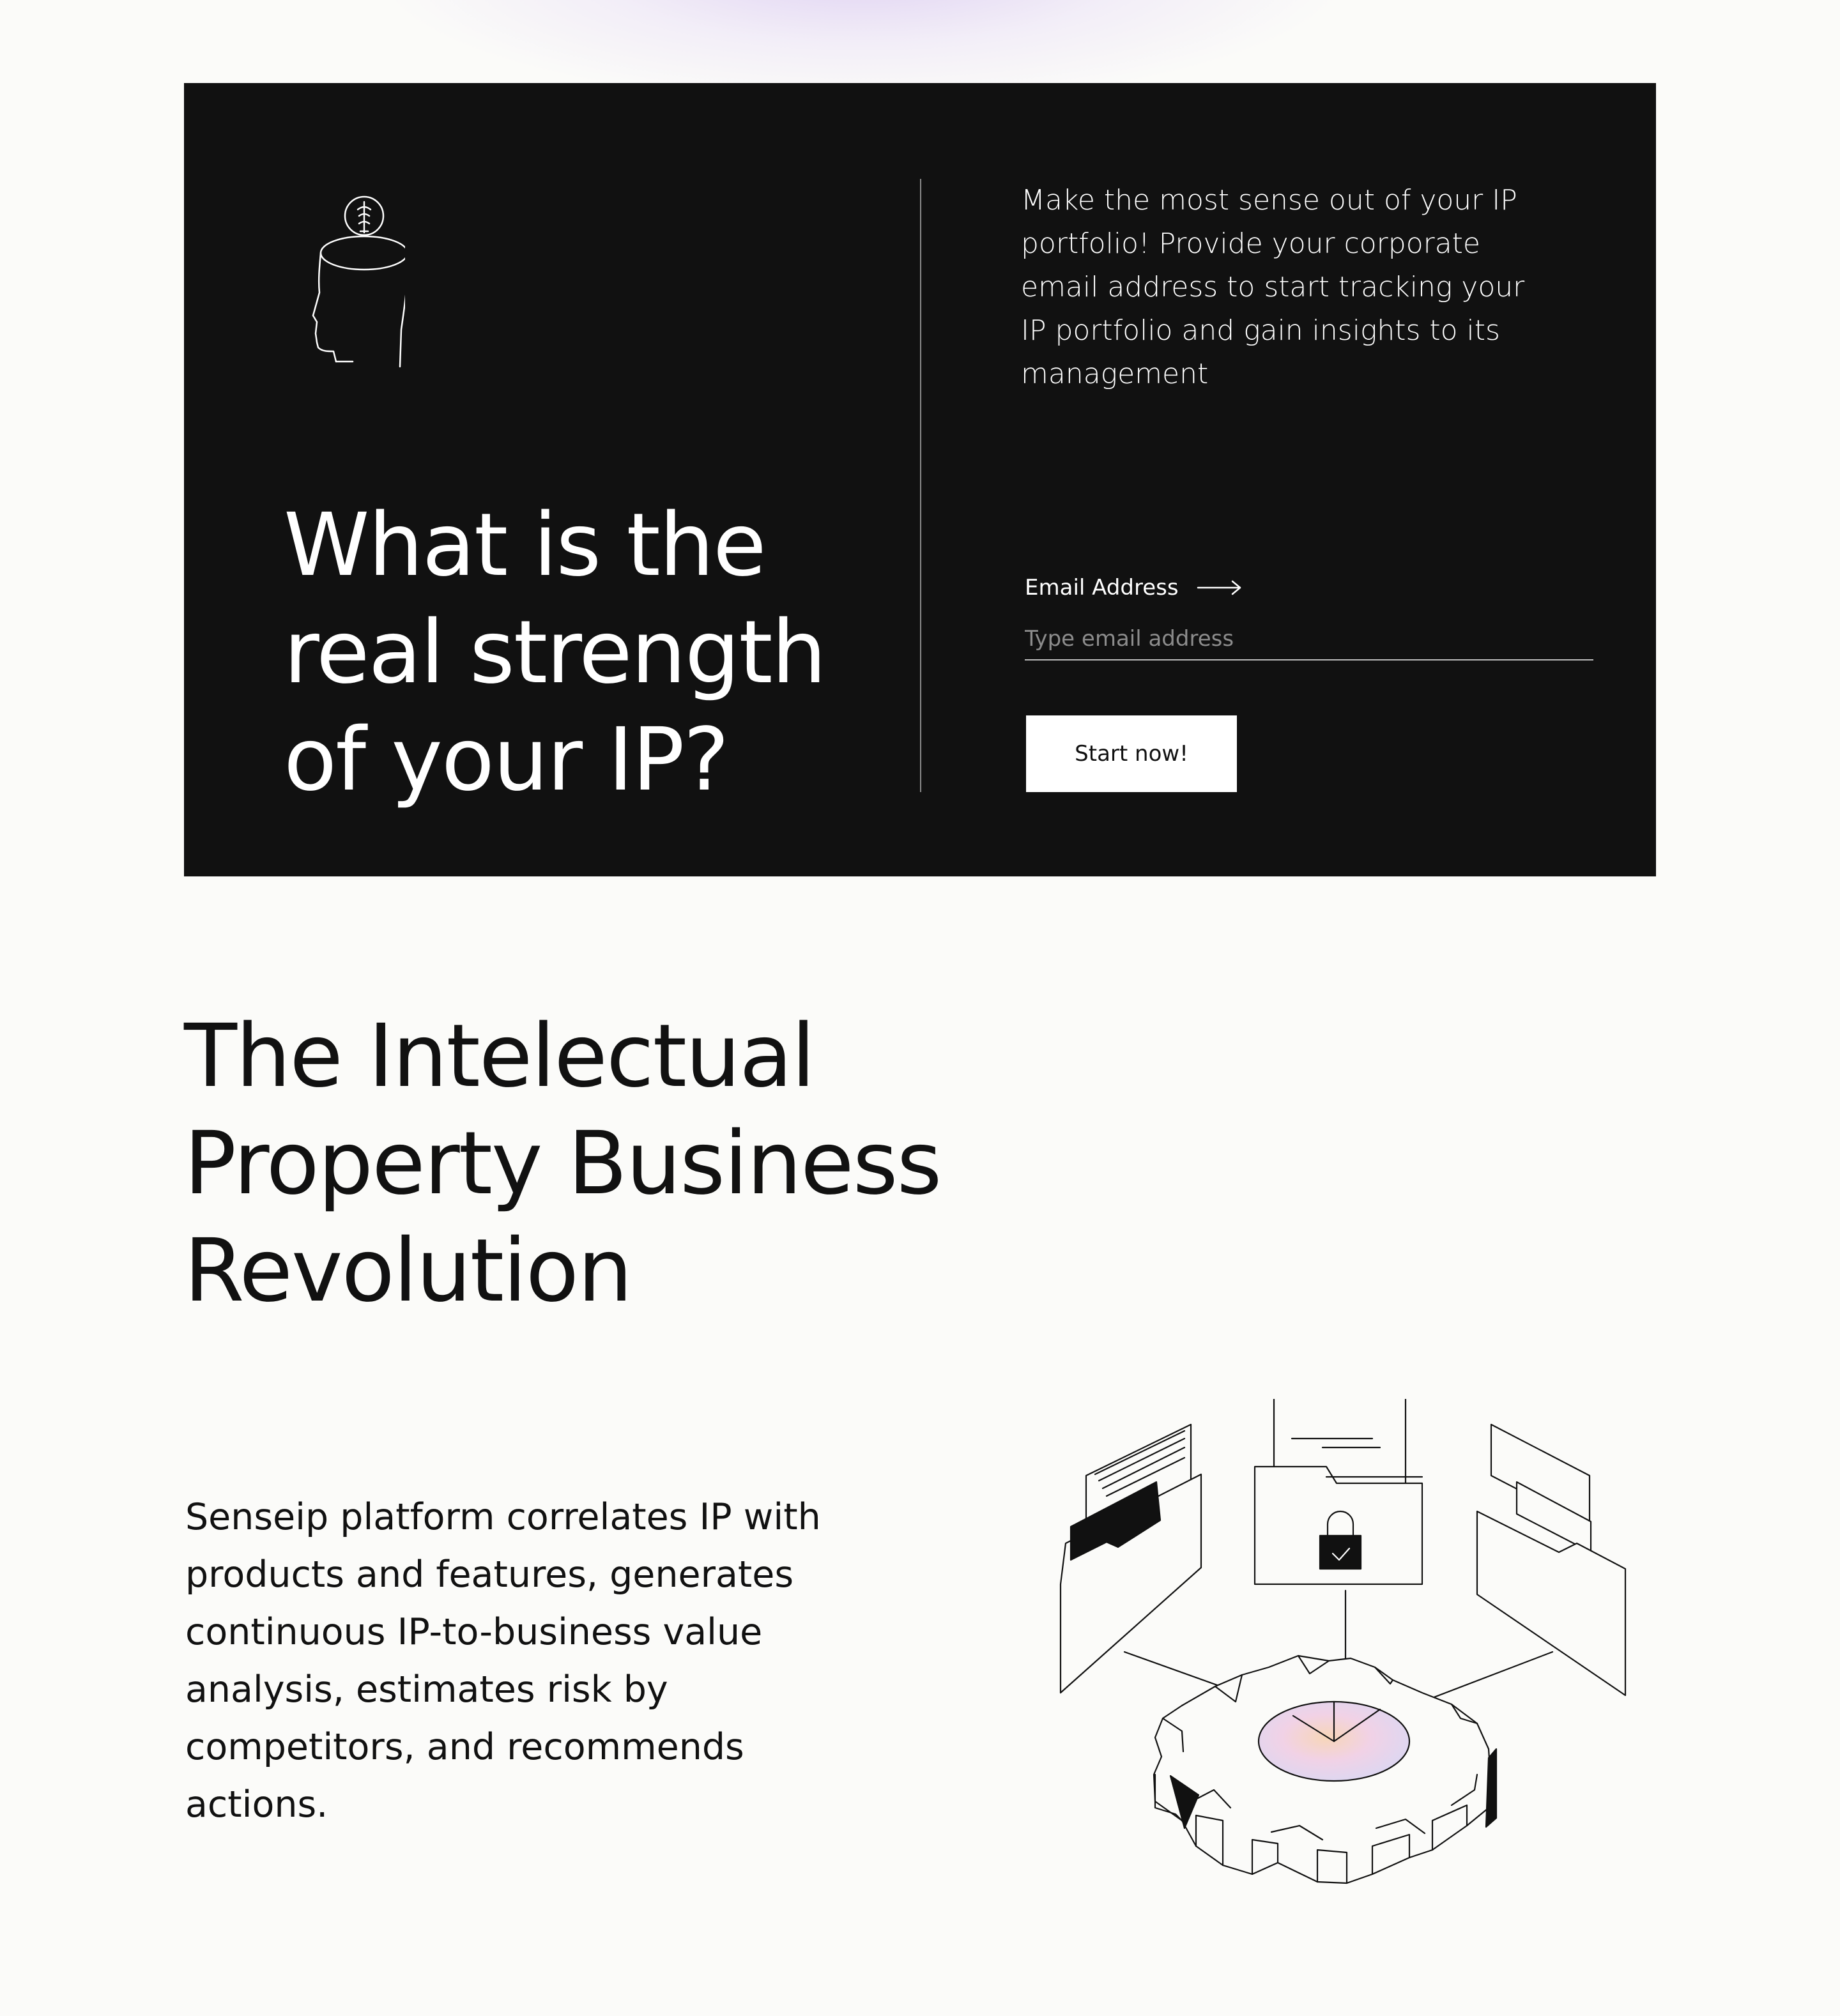 The height and width of the screenshot is (2016, 1840). I want to click on gear-documents-lock-illustration, so click(1343, 1641).